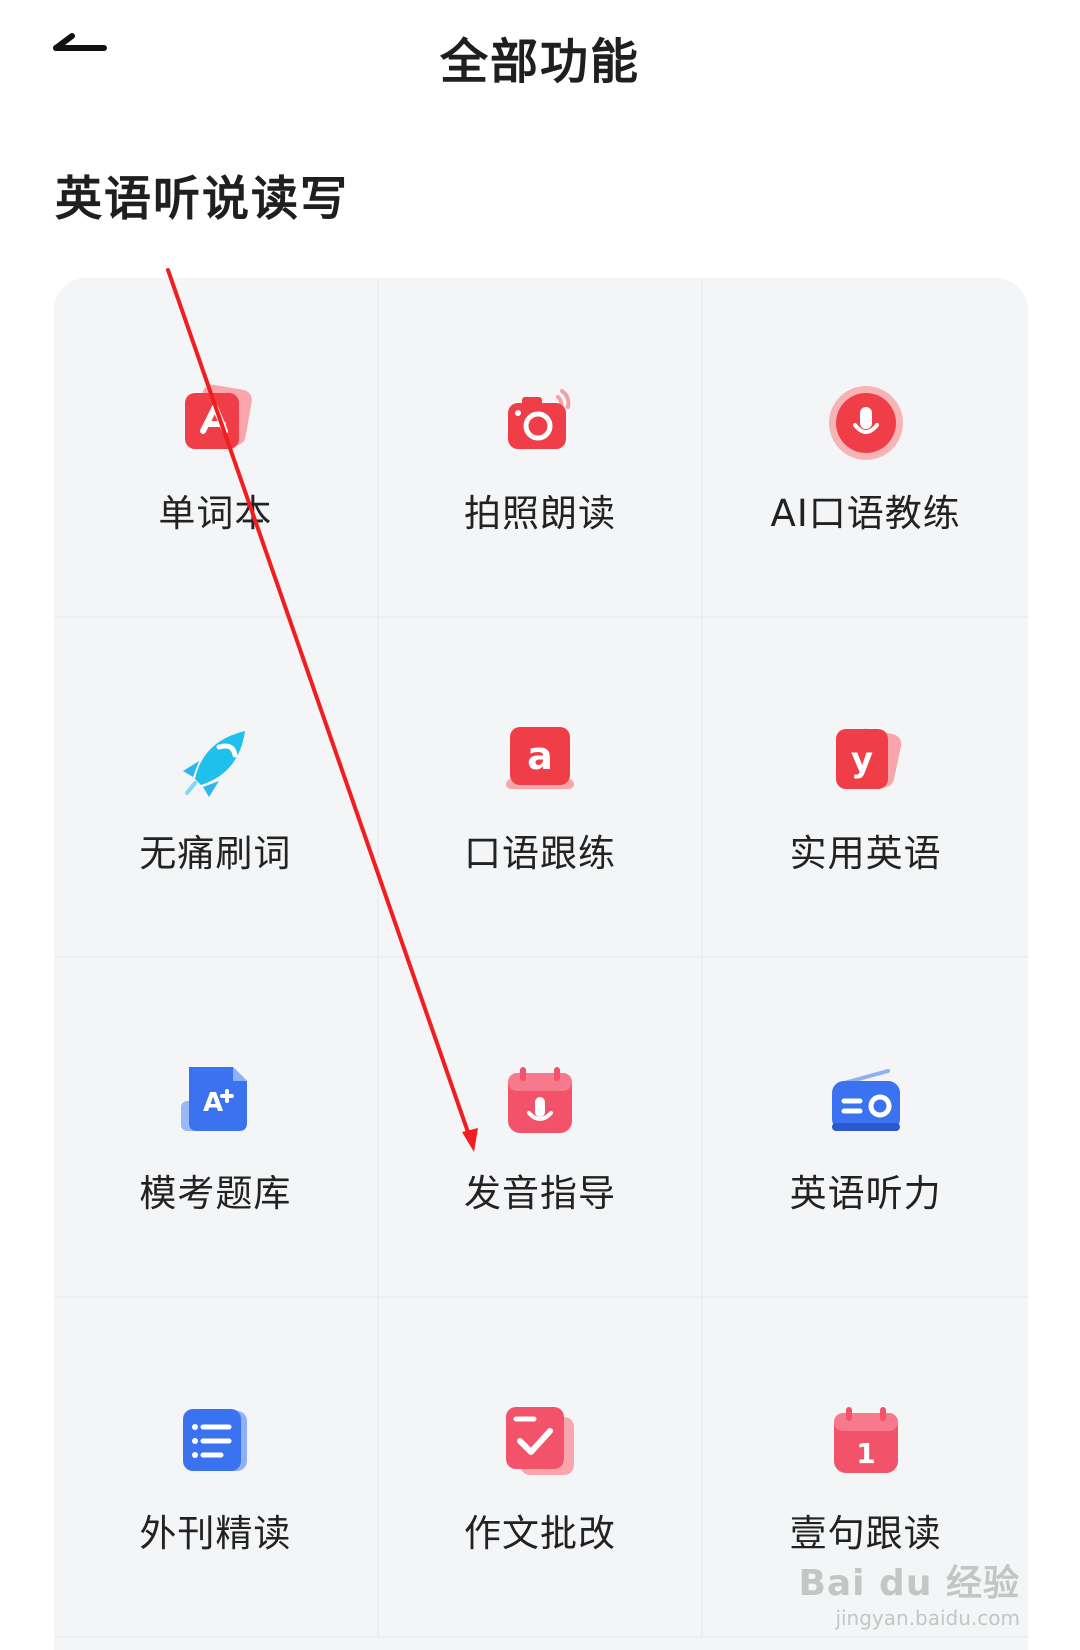 The height and width of the screenshot is (1650, 1080). I want to click on feature-label: 英语听力, so click(865, 1193).